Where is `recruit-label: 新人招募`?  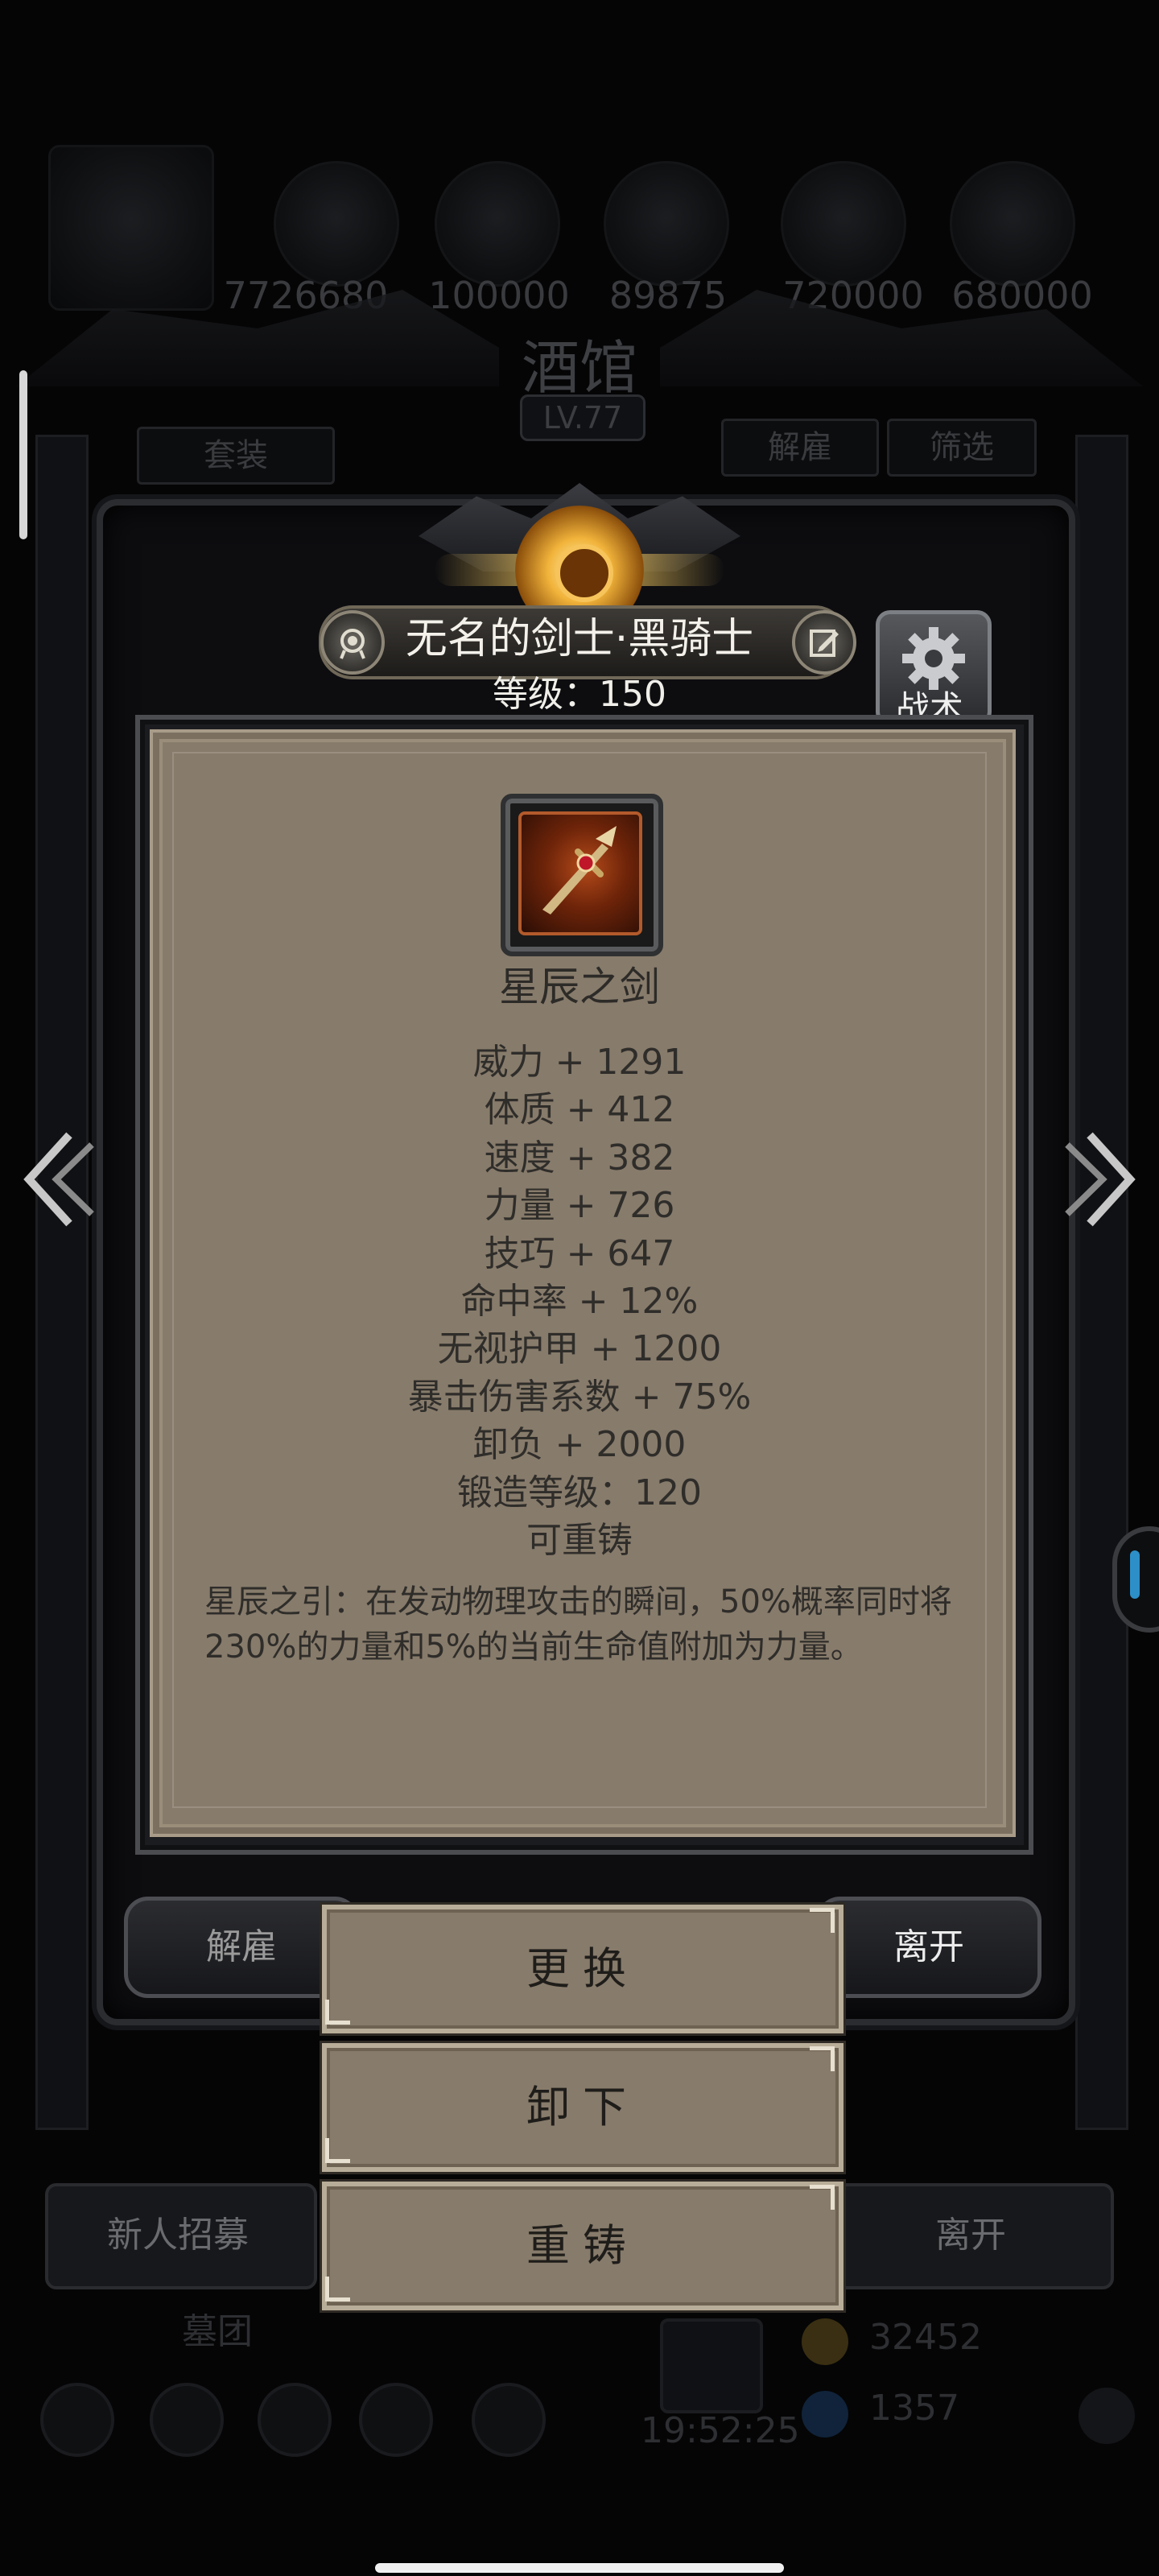
recruit-label: 新人招募 is located at coordinates (178, 2235).